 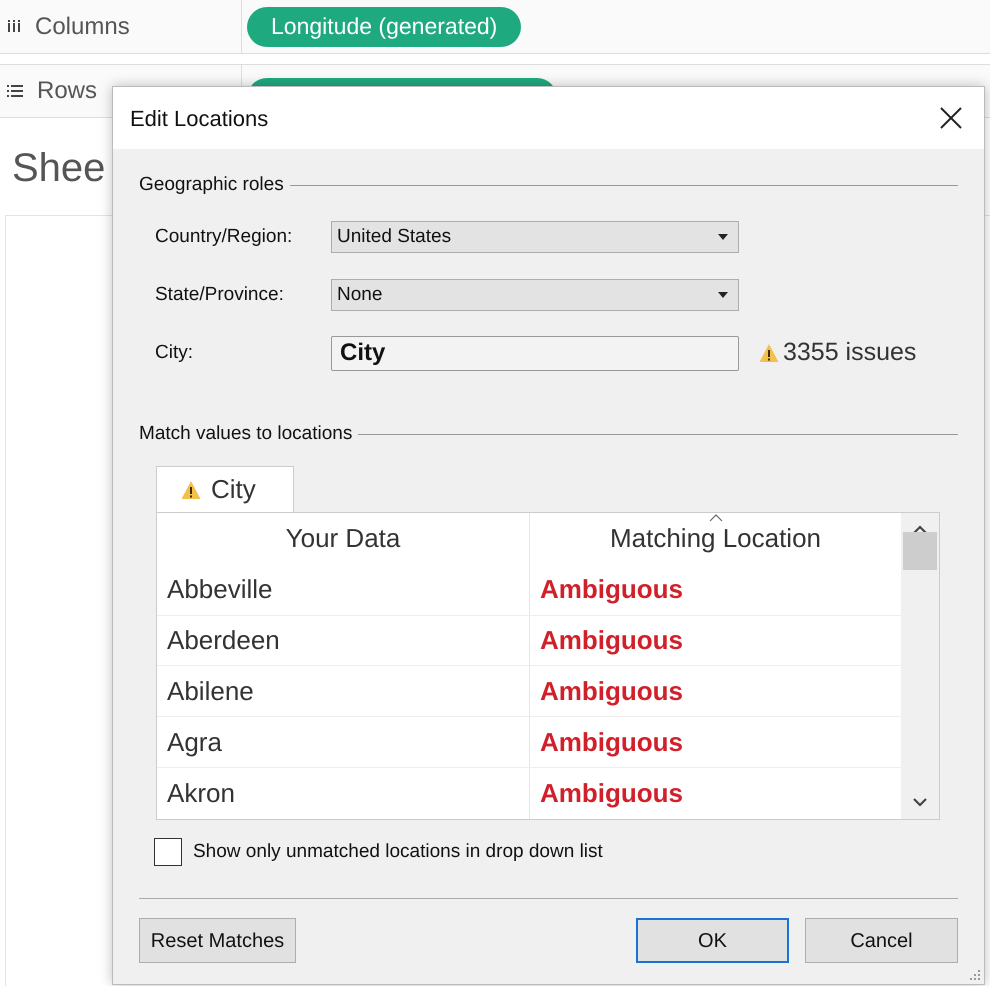 I want to click on resize-grip-icon, so click(x=975, y=975).